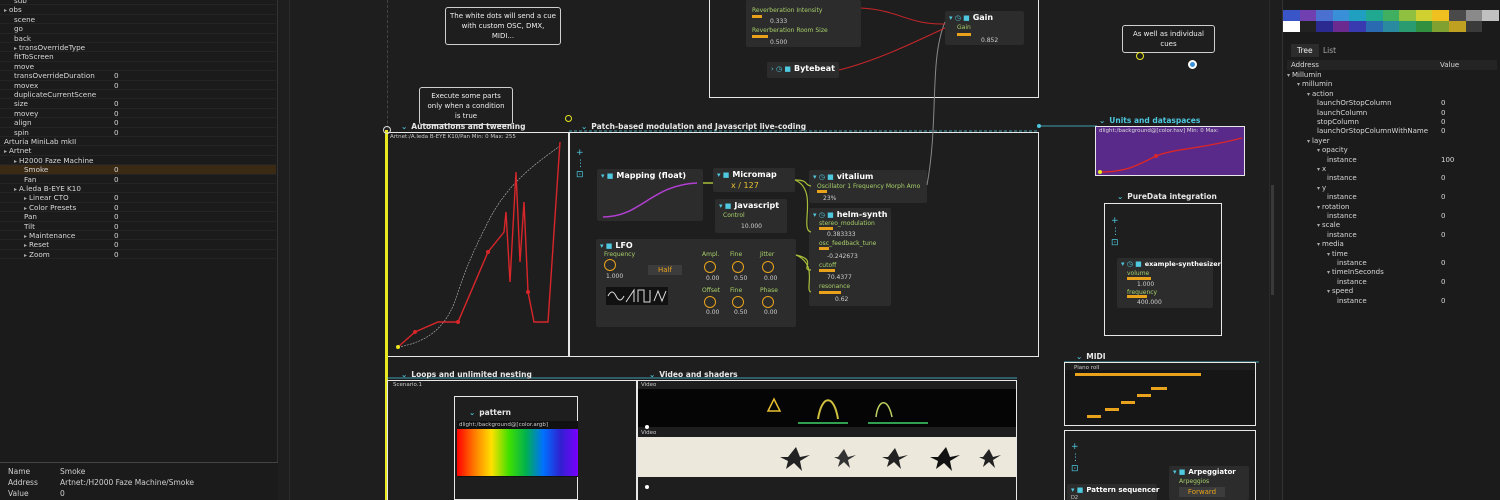 This screenshot has height=500, width=1500. Describe the element at coordinates (138, 198) in the screenshot. I see `tree-row: ▸ Linear CTO 0` at that location.